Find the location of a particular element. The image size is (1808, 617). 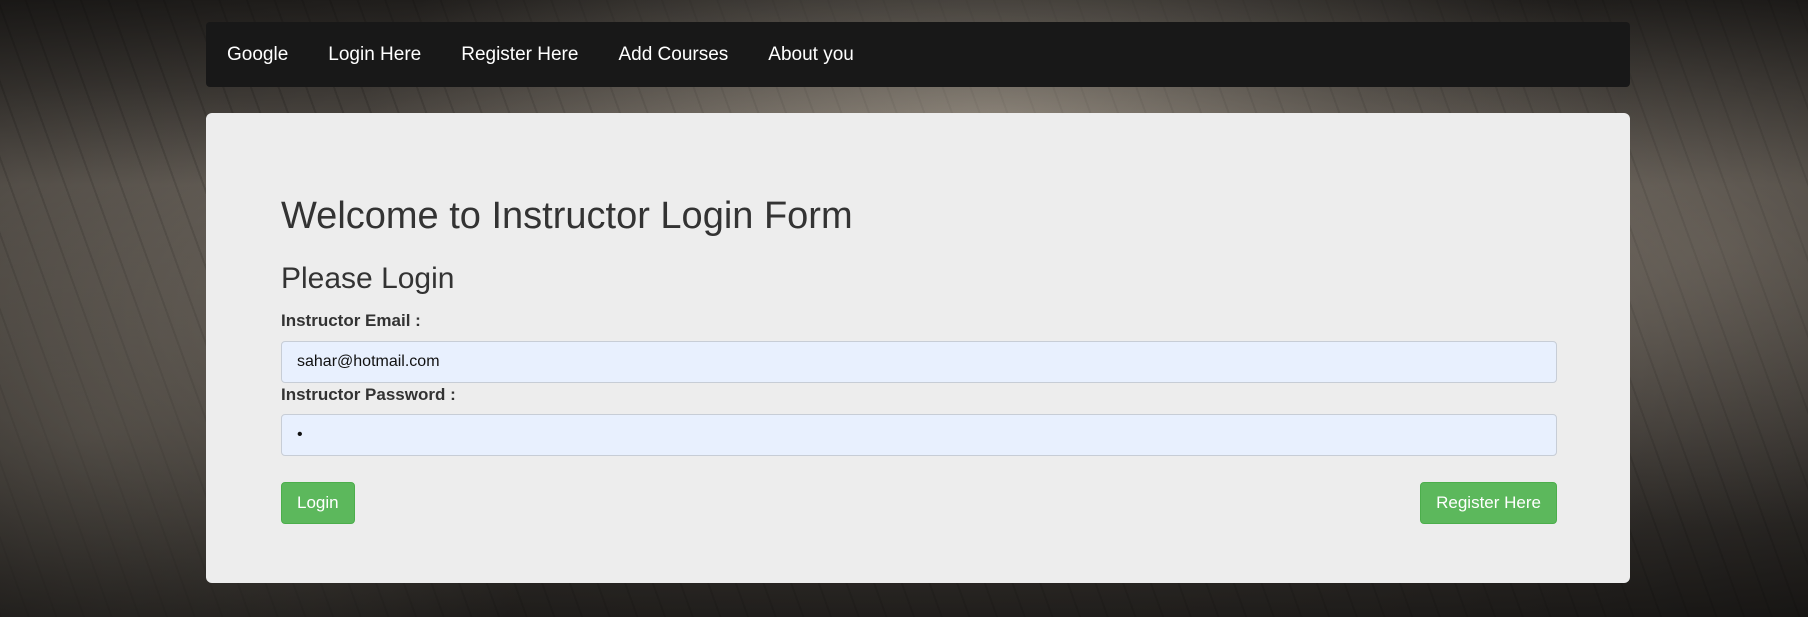

login-button: Login is located at coordinates (318, 503).